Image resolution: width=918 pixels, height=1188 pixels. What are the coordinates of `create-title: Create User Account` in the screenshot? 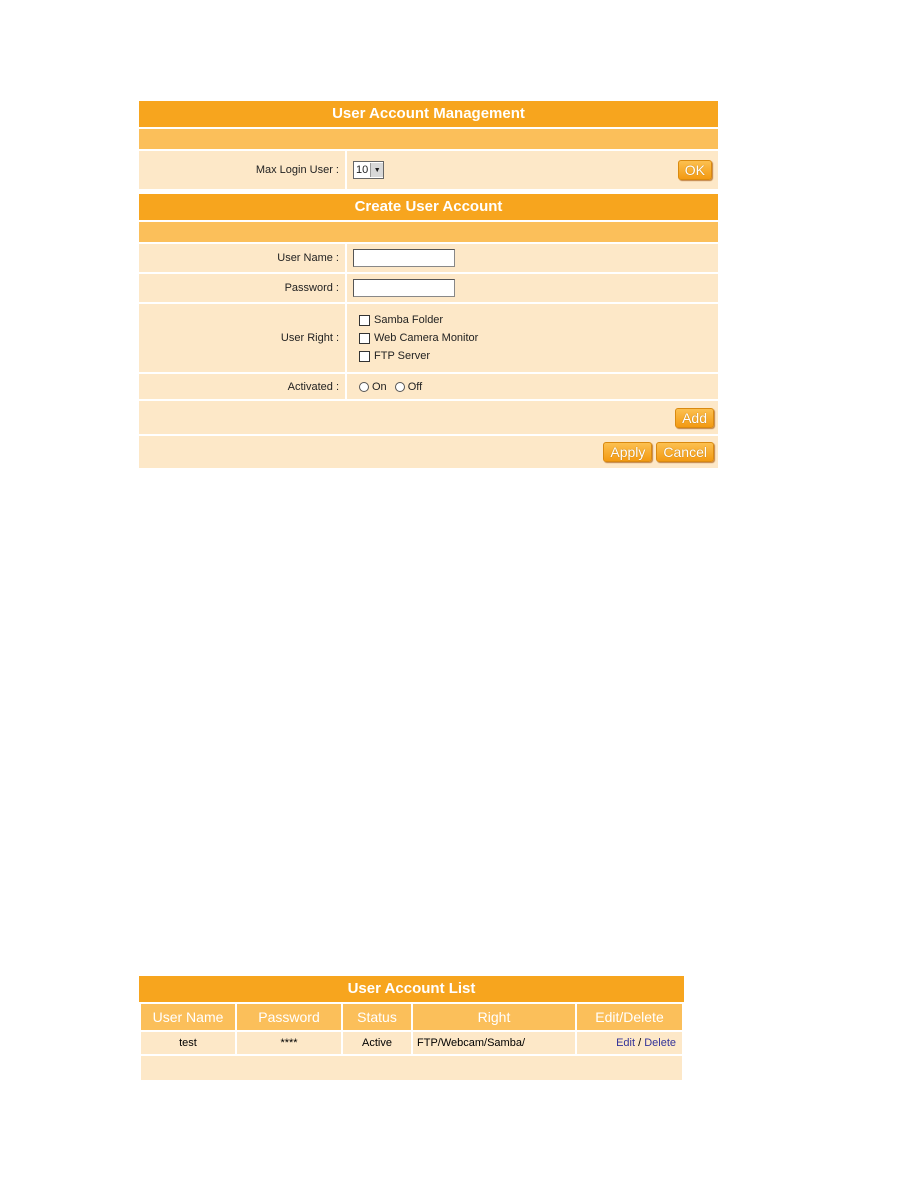 It's located at (428, 208).